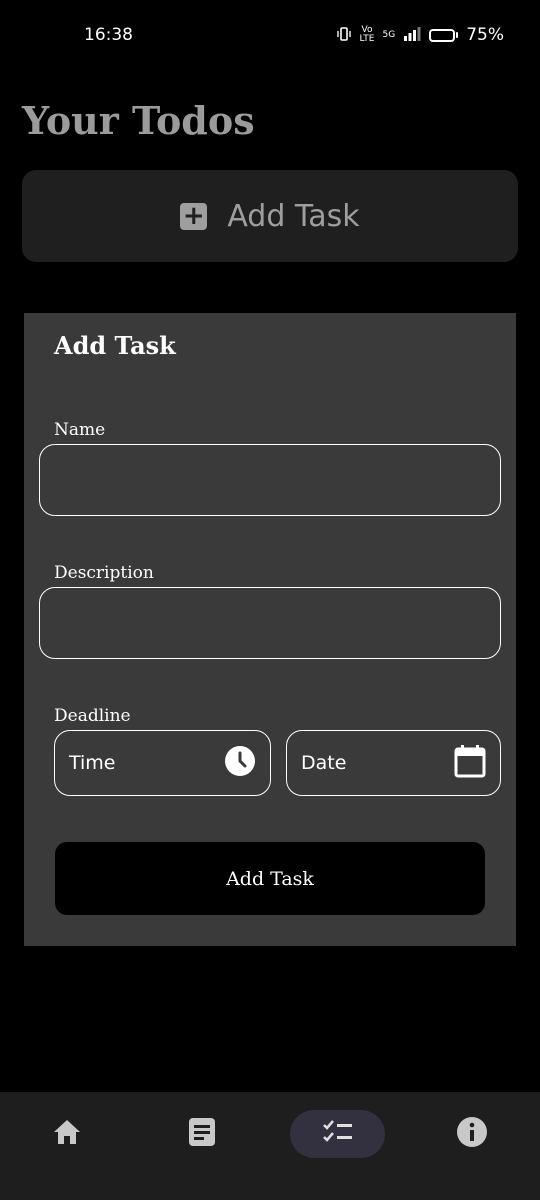 The image size is (540, 1200). What do you see at coordinates (270, 480) in the screenshot?
I see `name-input` at bounding box center [270, 480].